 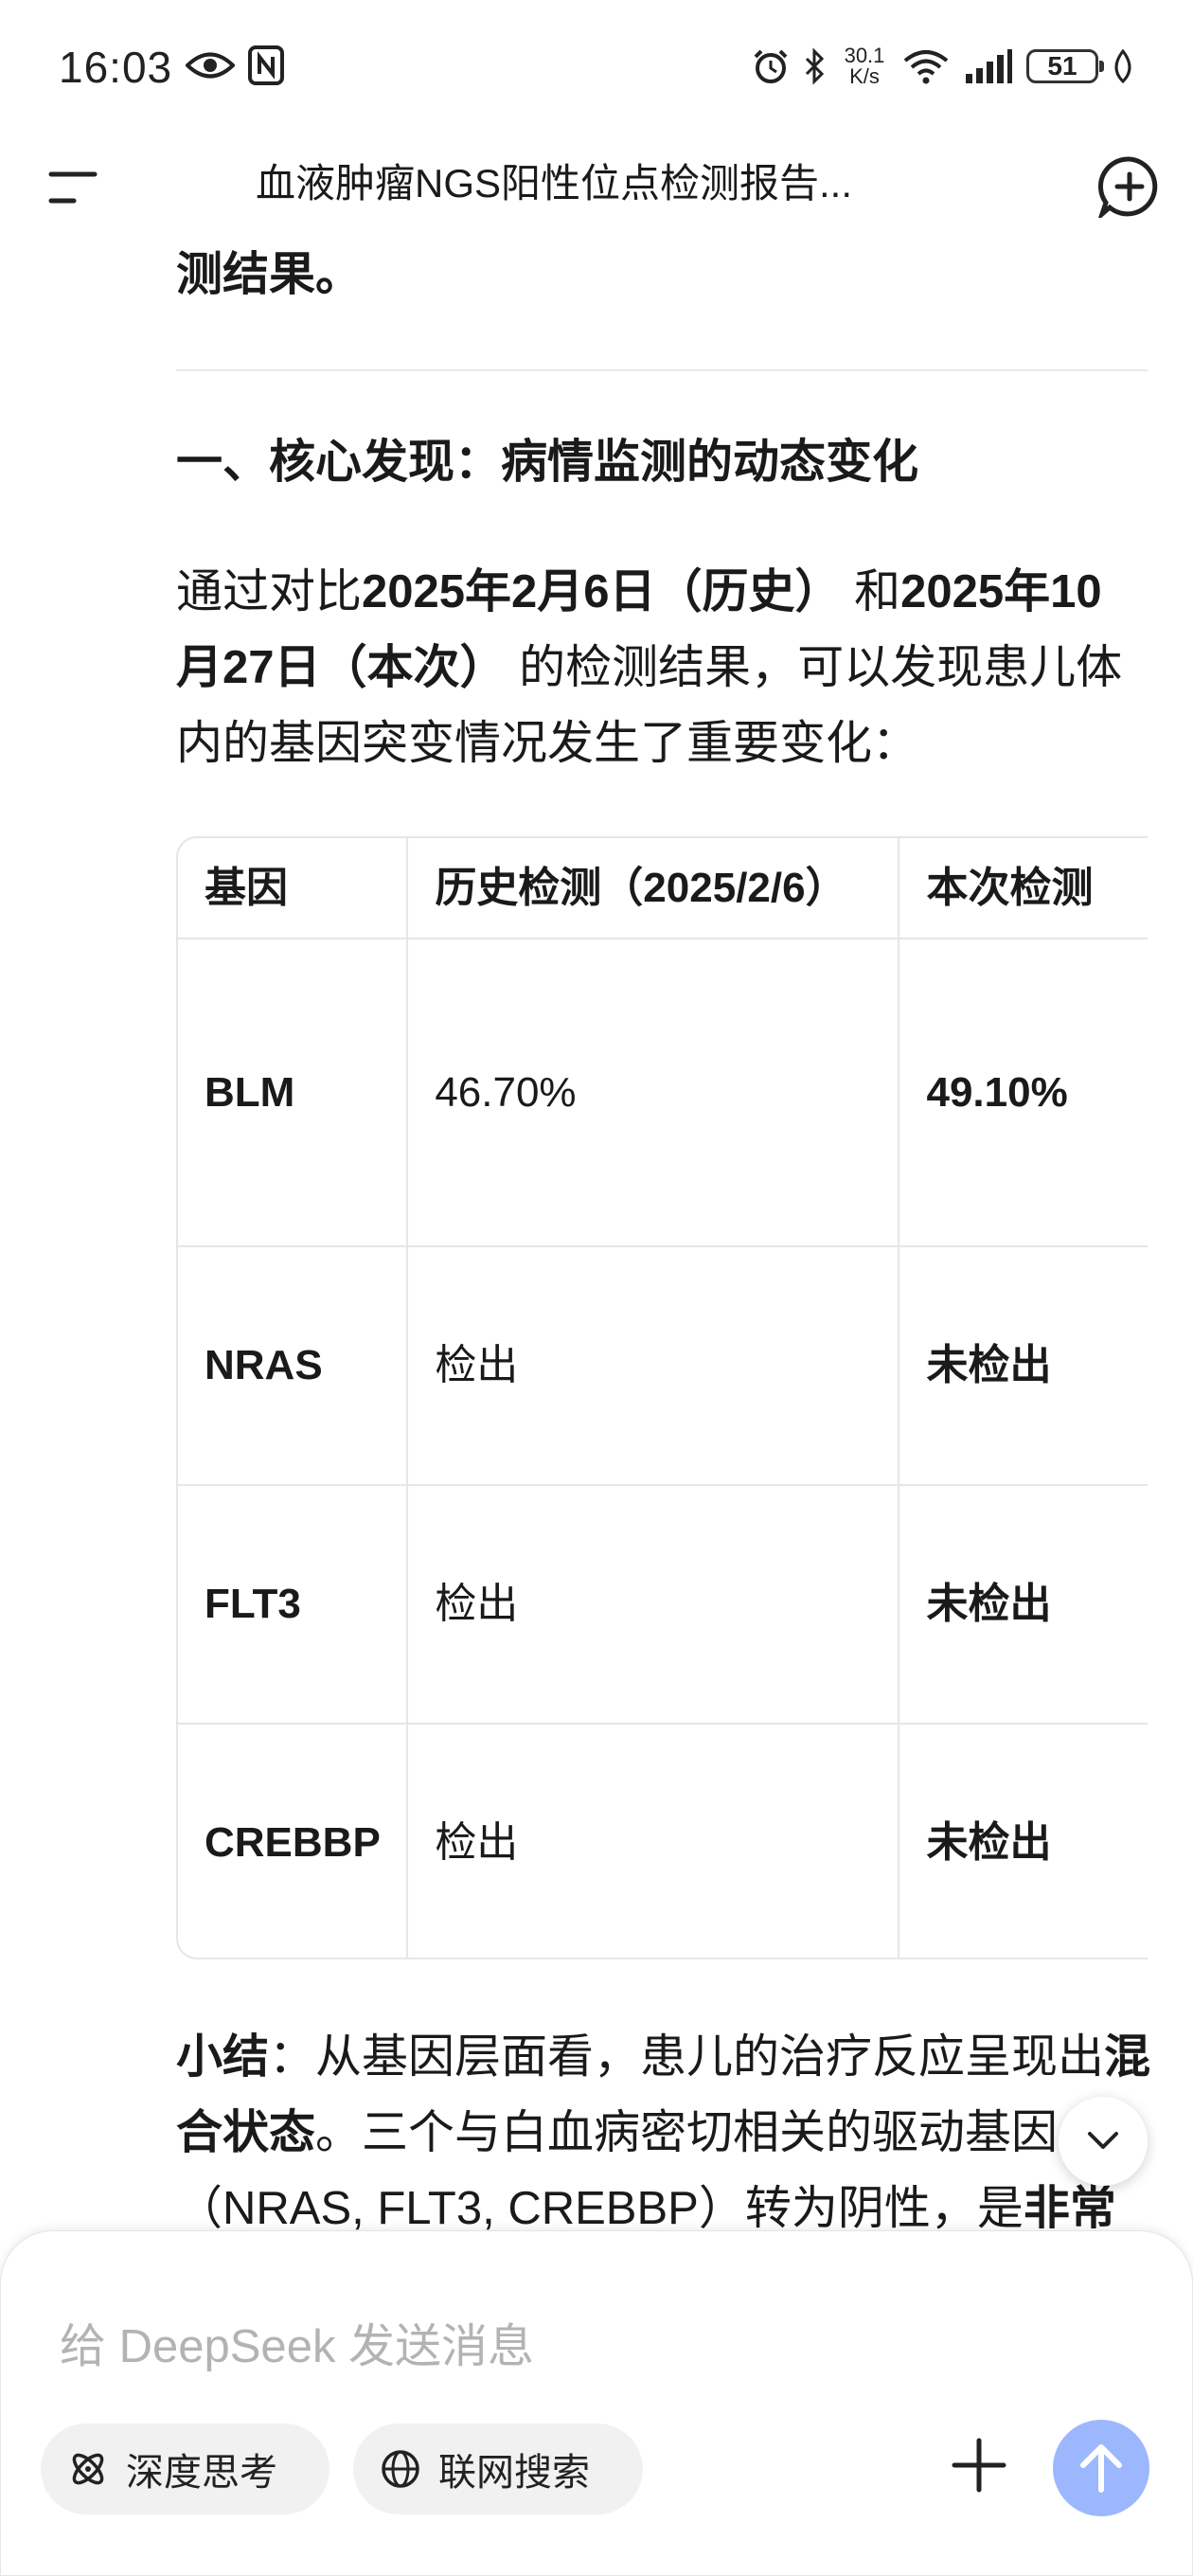 I want to click on wifi-icon, so click(x=926, y=67).